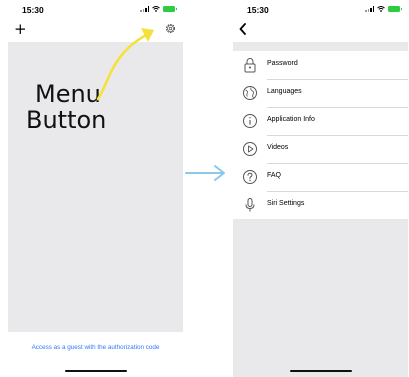 Image resolution: width=409 pixels, height=377 pixels. I want to click on flow-arrow-icon, so click(205, 173).